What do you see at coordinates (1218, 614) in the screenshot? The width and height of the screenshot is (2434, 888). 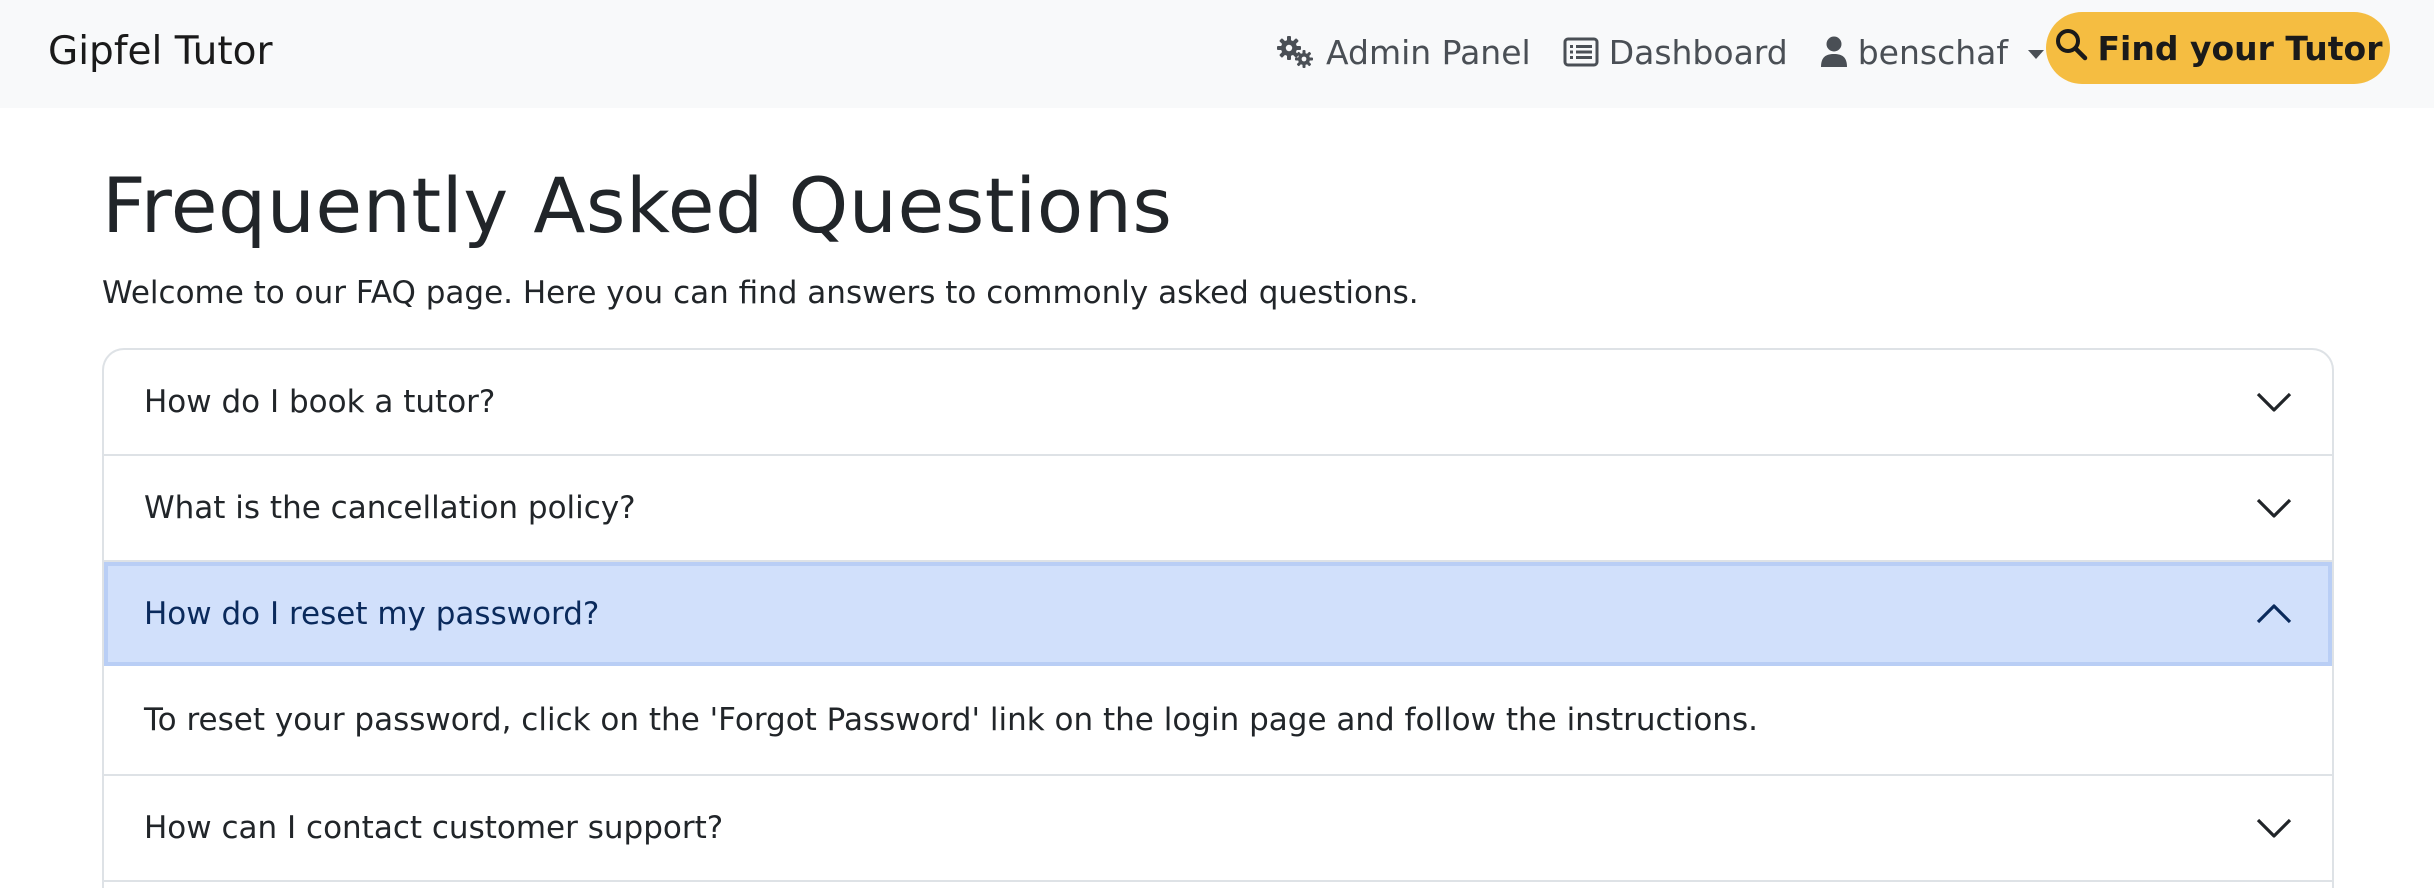 I see `faq-question-button-active: How do I reset my password?` at bounding box center [1218, 614].